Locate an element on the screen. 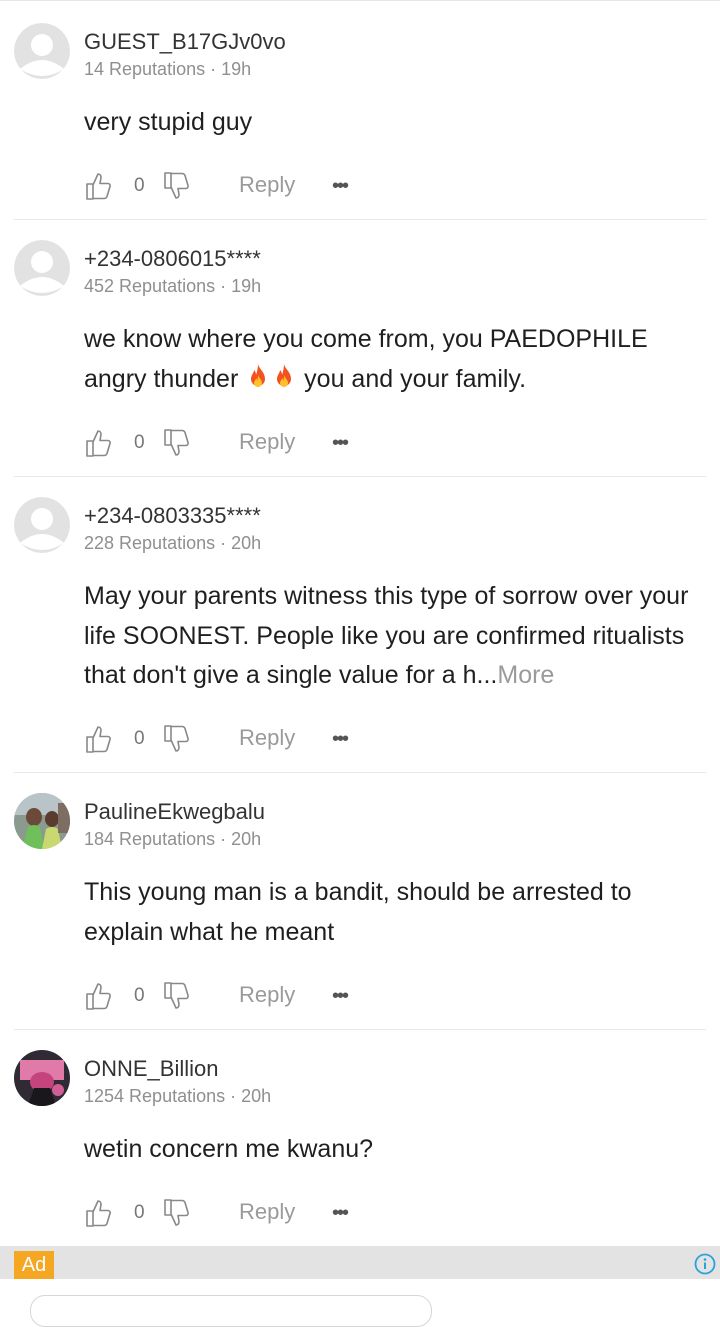 The height and width of the screenshot is (1327, 720). comment-input is located at coordinates (231, 1311).